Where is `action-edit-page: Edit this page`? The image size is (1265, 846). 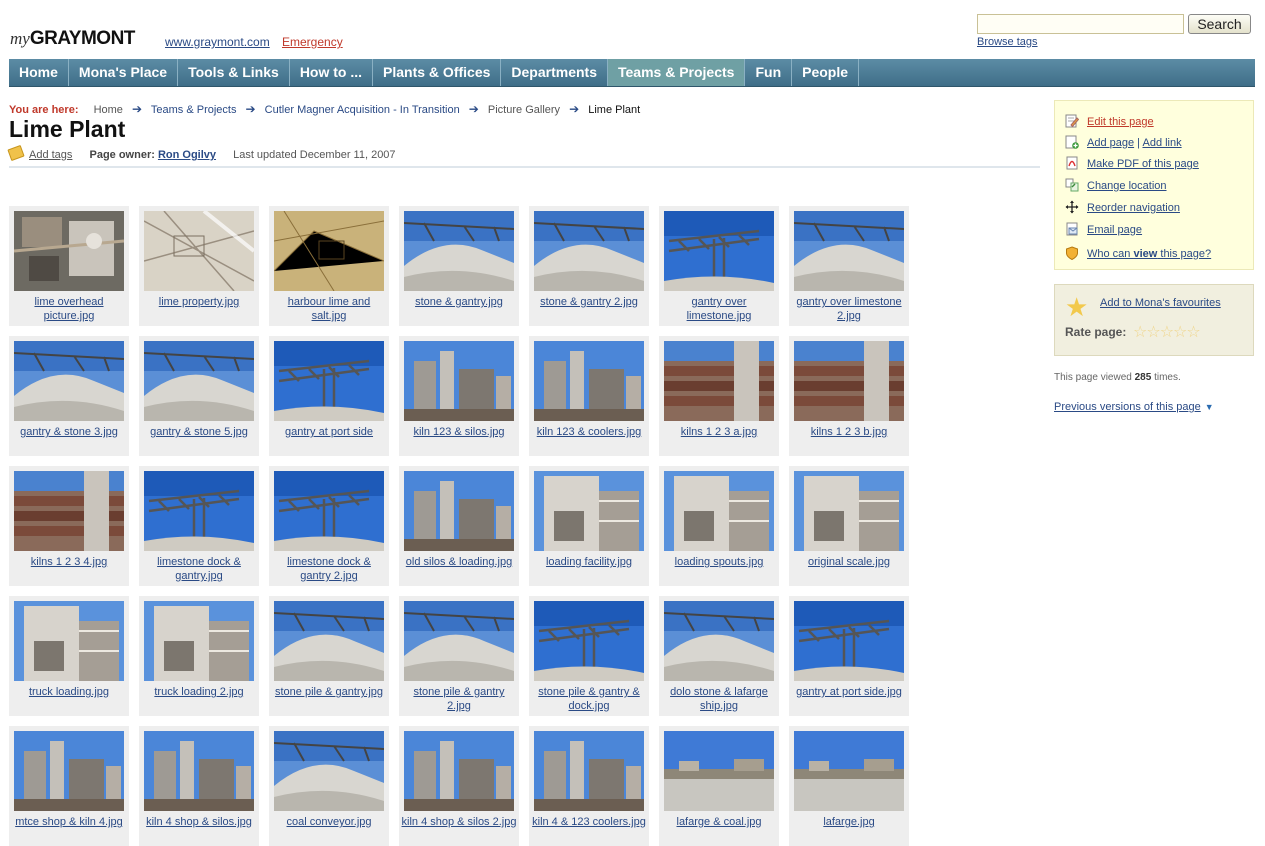
action-edit-page: Edit this page is located at coordinates (1109, 121).